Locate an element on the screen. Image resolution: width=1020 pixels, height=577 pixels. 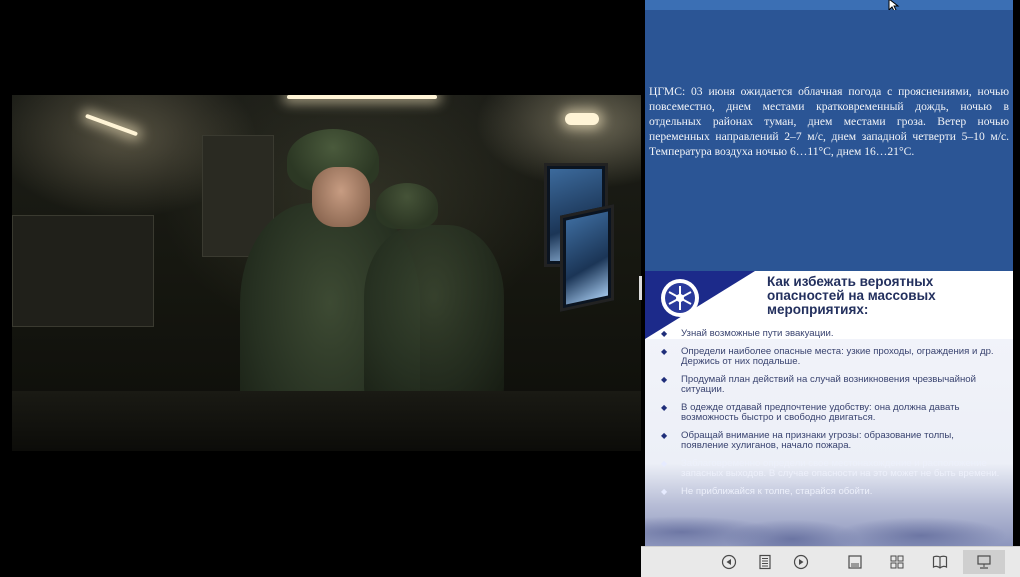
monitor is located at coordinates (587, 258).